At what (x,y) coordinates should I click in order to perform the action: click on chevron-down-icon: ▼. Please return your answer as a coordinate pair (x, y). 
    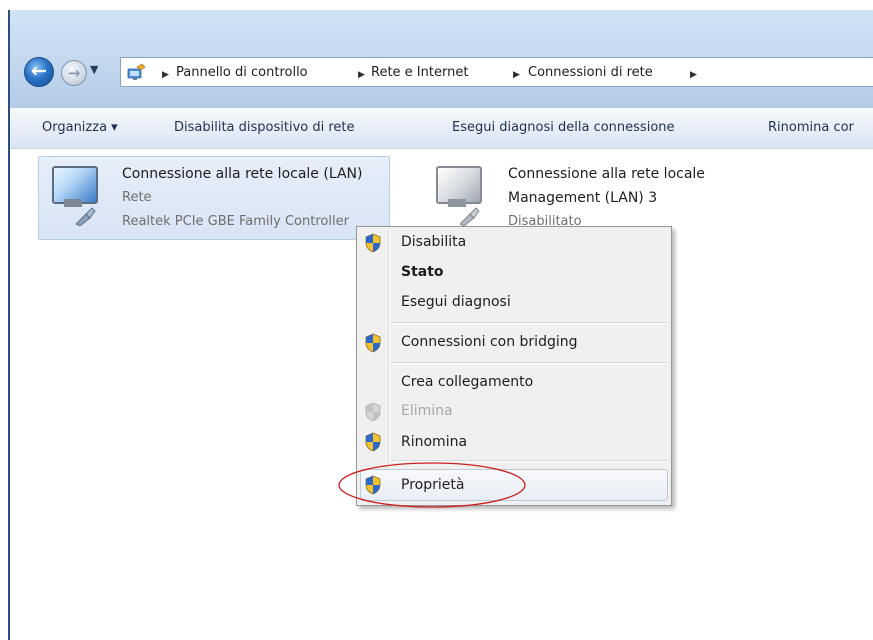
    Looking at the image, I should click on (94, 69).